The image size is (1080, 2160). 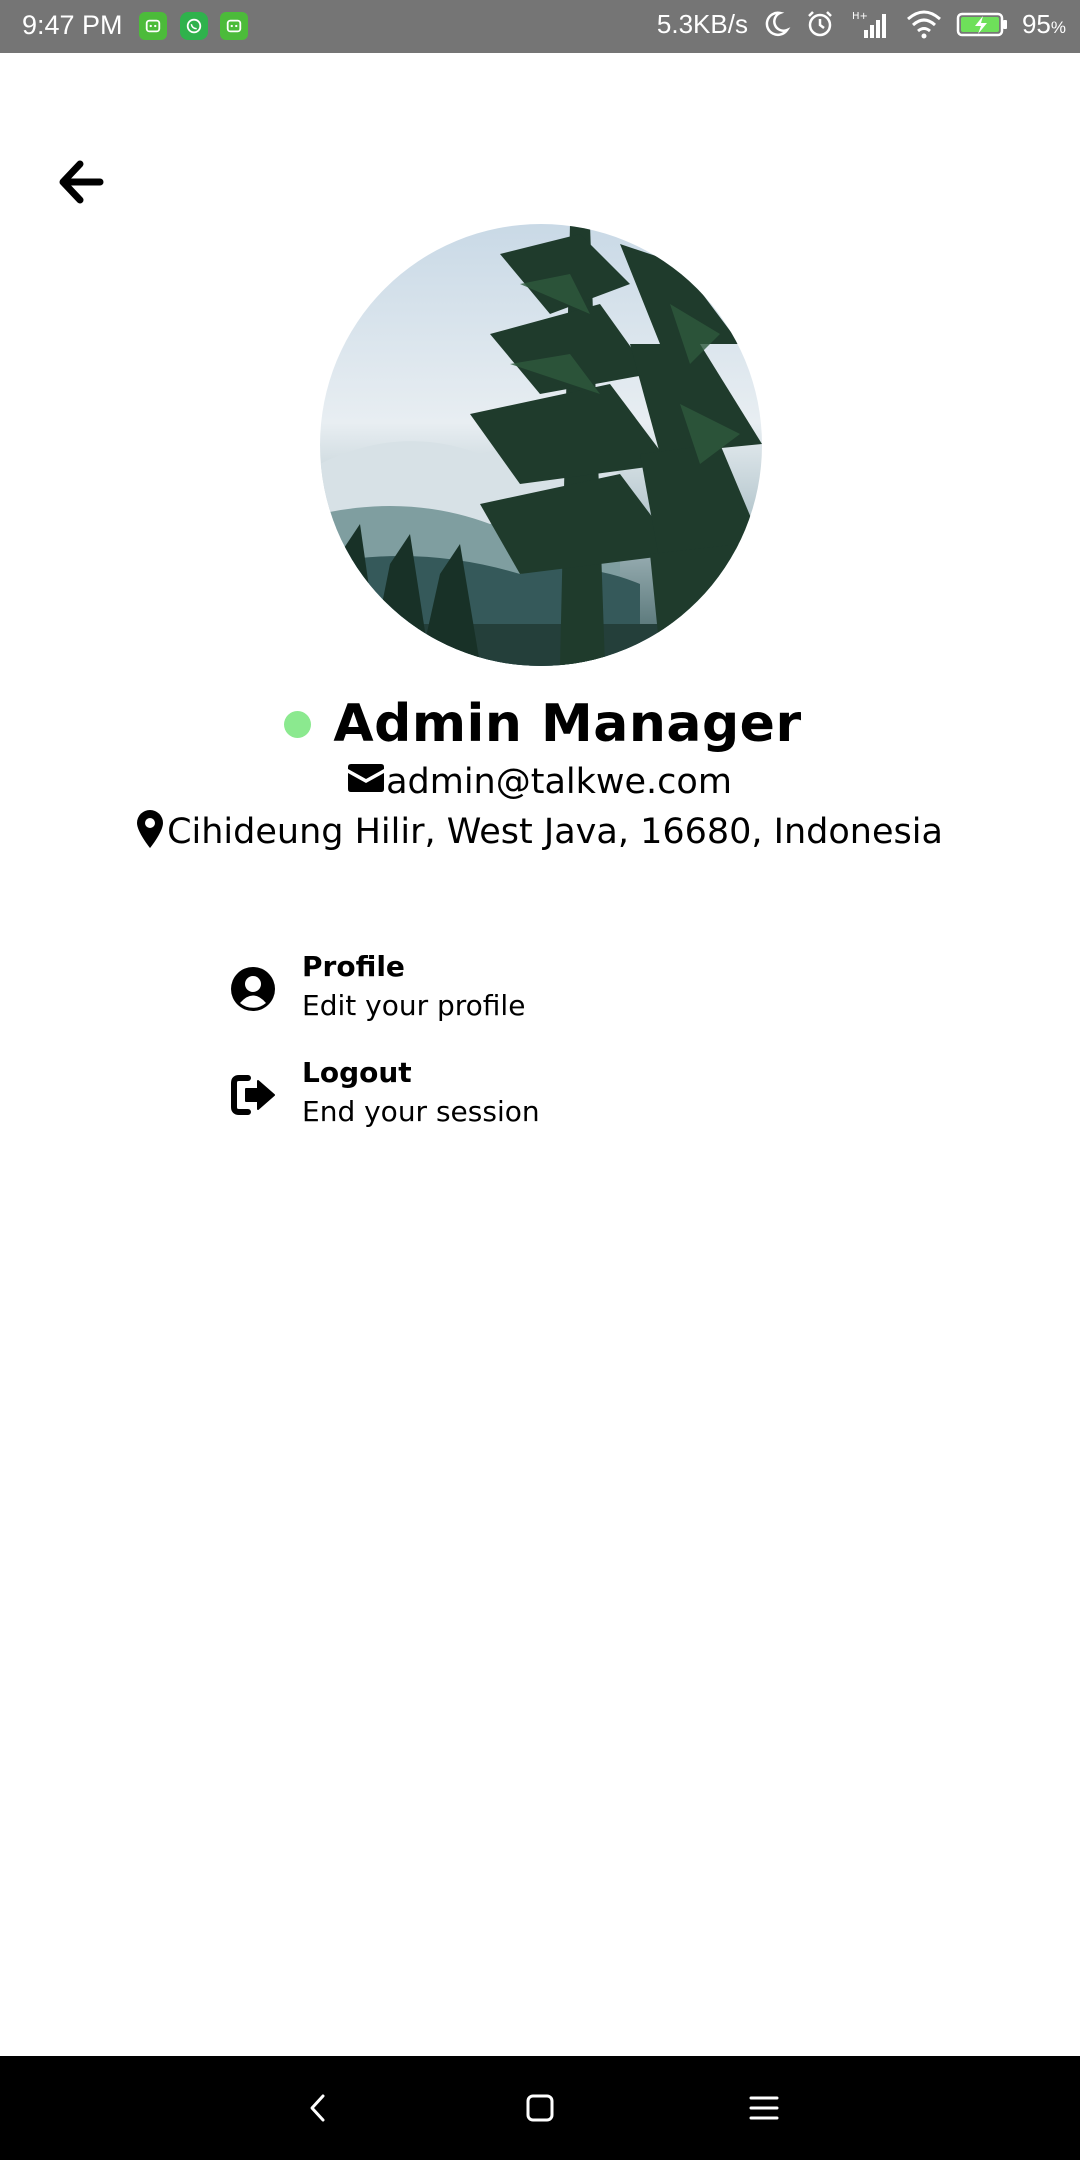 I want to click on signal-icon: H+, so click(x=869, y=24).